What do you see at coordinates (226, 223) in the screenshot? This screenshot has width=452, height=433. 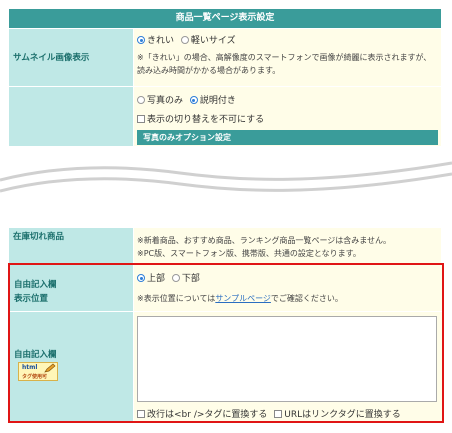 I see `cut-mask` at bounding box center [226, 223].